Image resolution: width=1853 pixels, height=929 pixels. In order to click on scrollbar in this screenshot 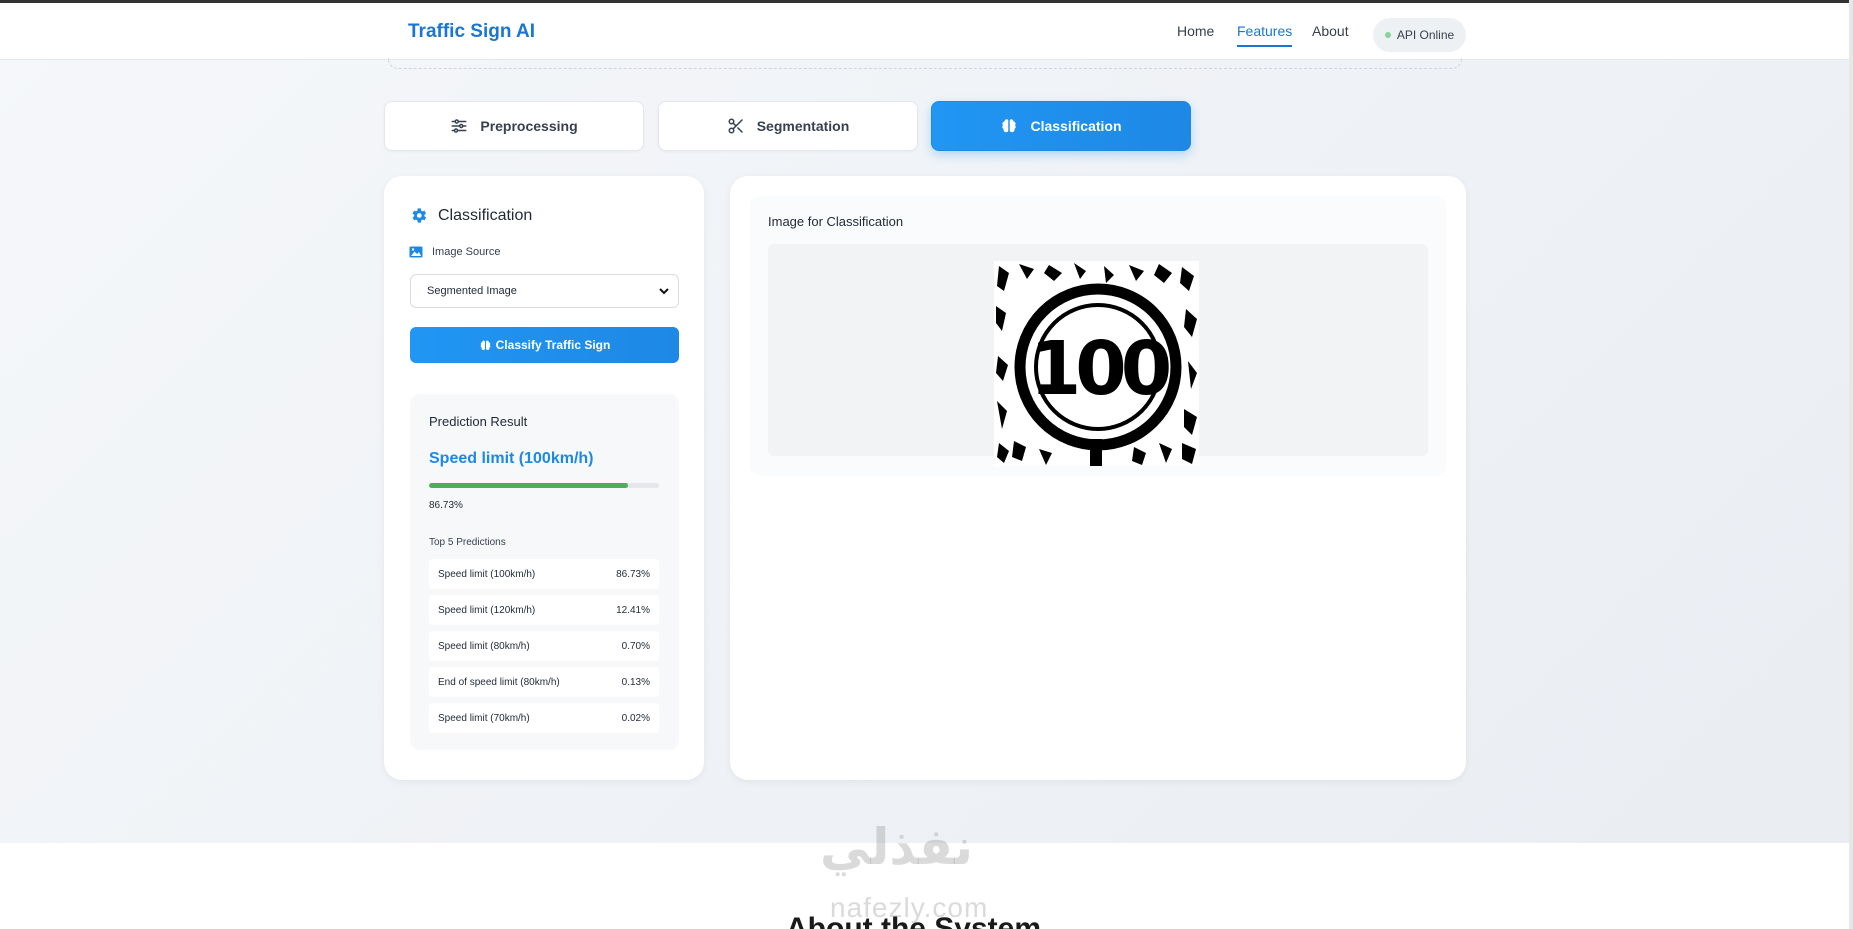, I will do `click(1851, 464)`.